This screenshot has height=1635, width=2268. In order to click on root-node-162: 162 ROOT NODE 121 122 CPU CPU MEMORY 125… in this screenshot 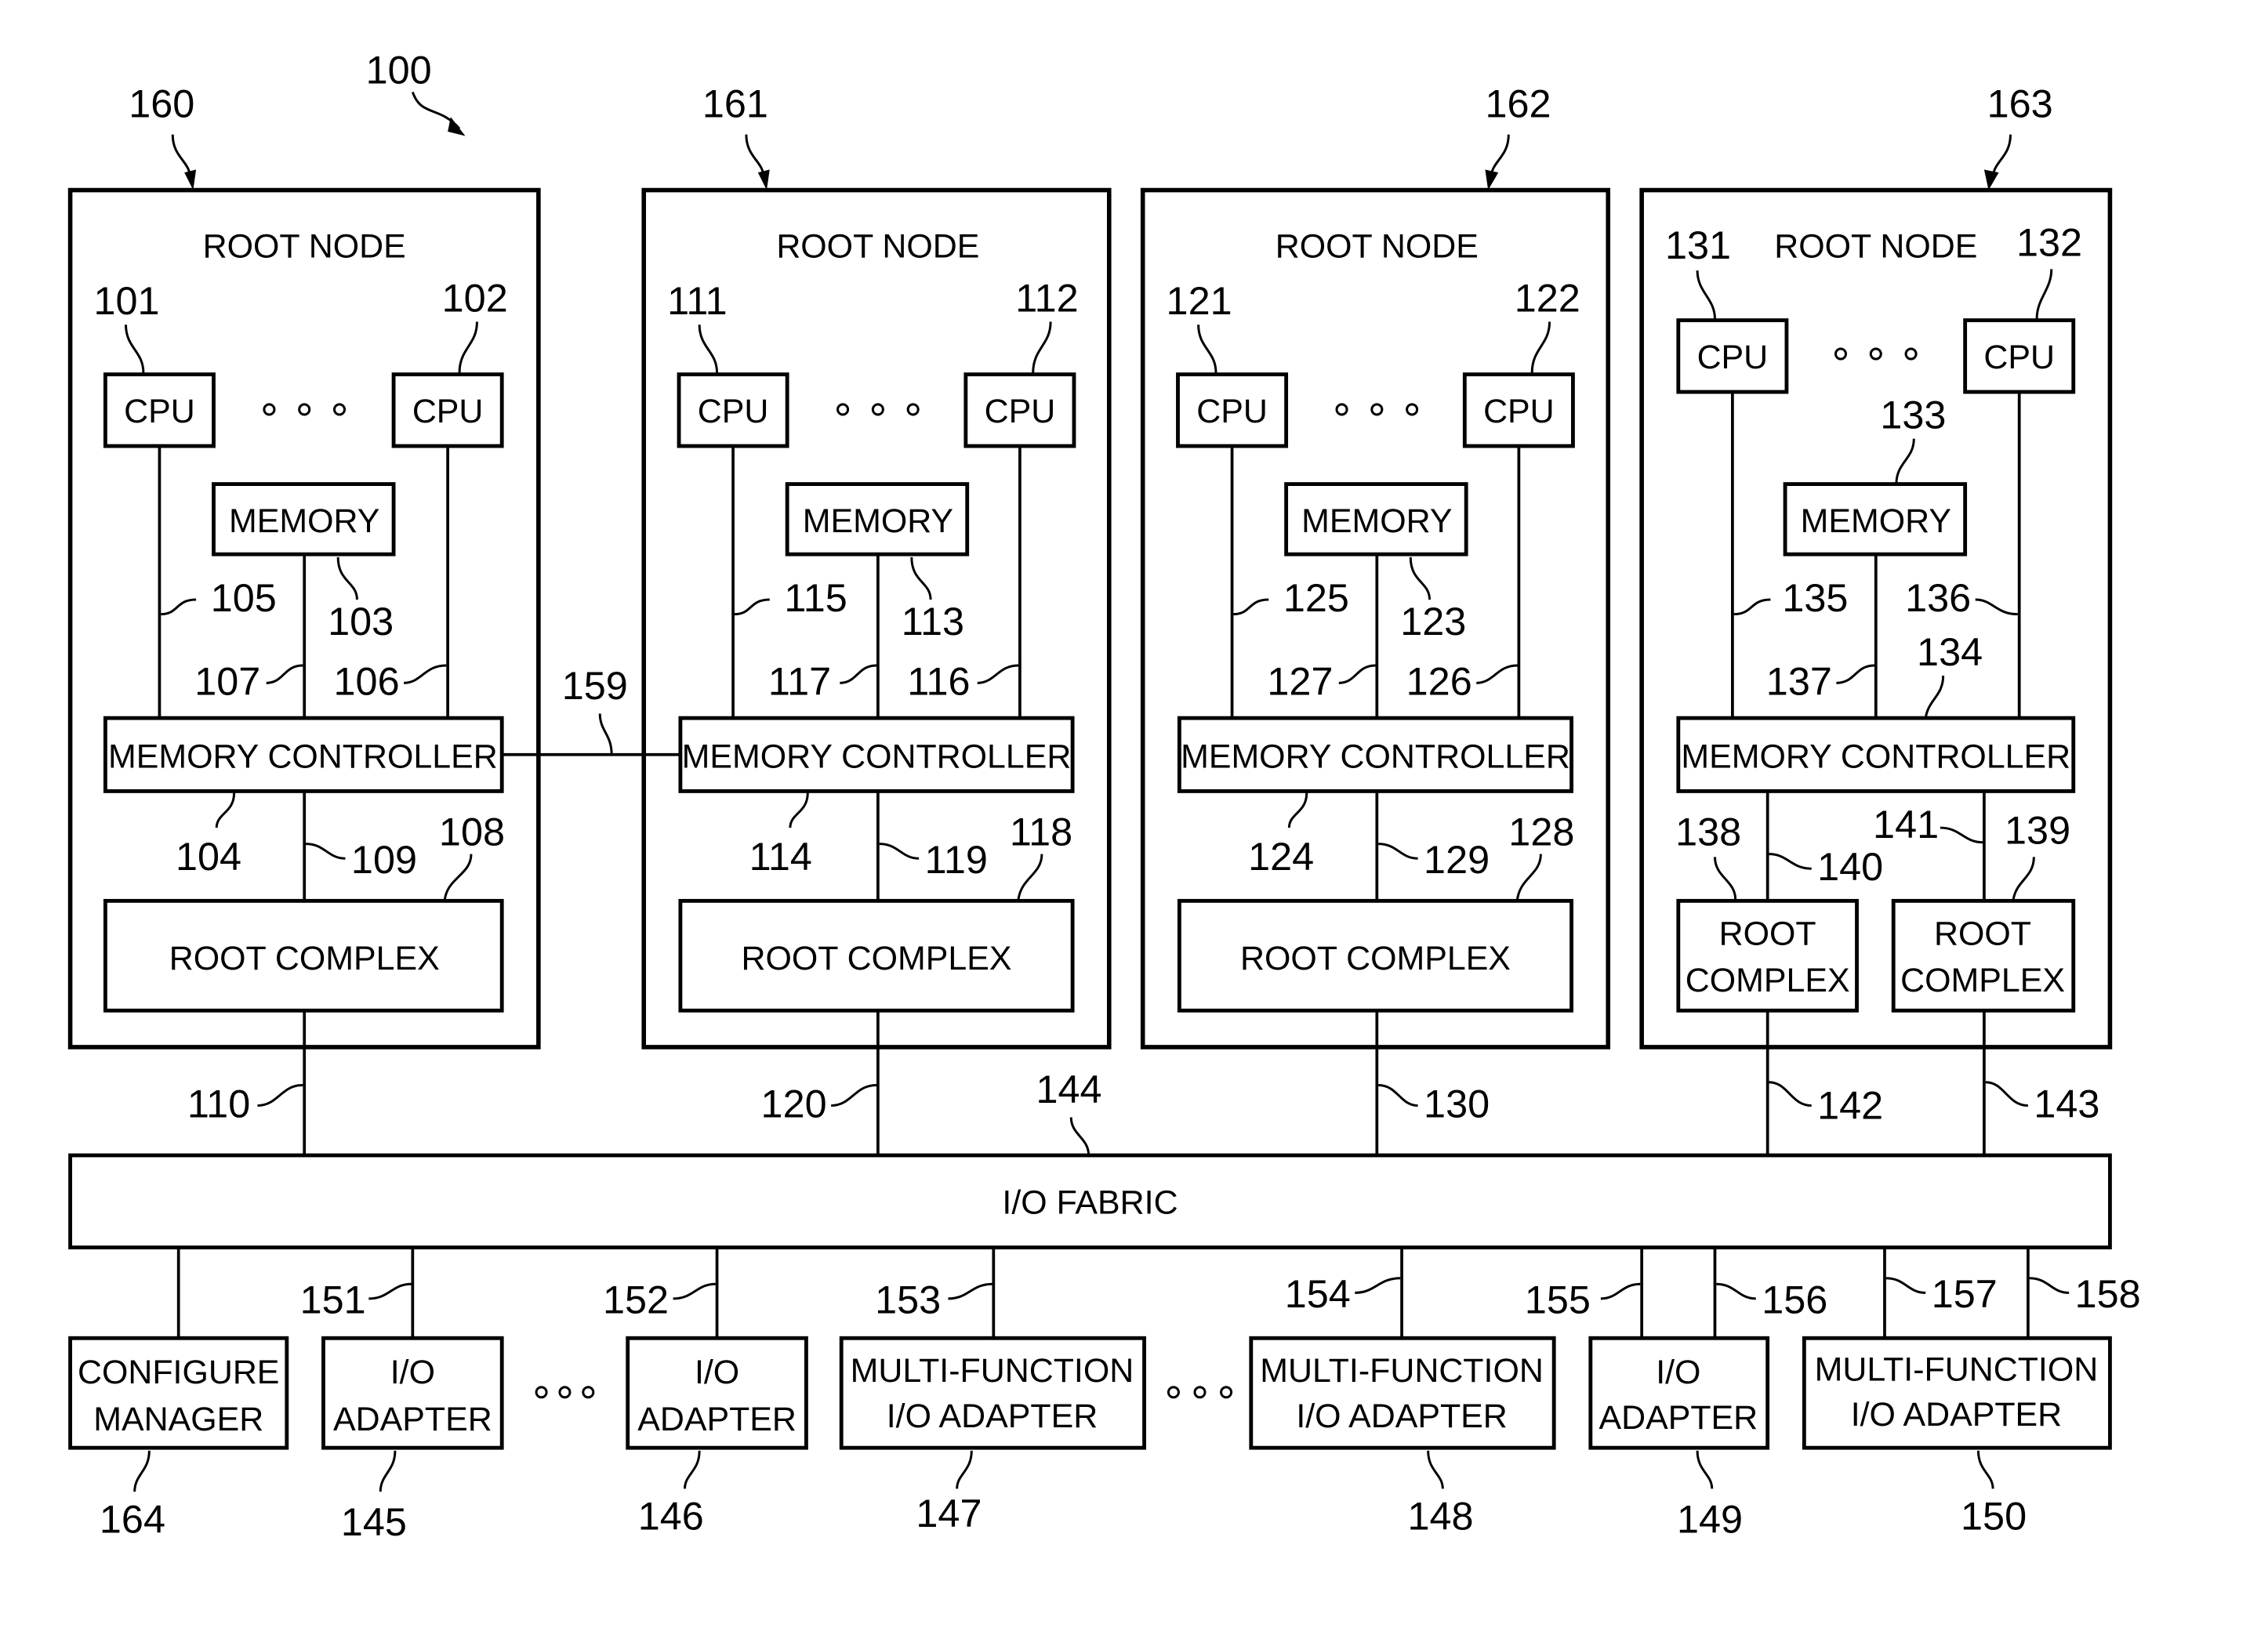, I will do `click(1375, 618)`.